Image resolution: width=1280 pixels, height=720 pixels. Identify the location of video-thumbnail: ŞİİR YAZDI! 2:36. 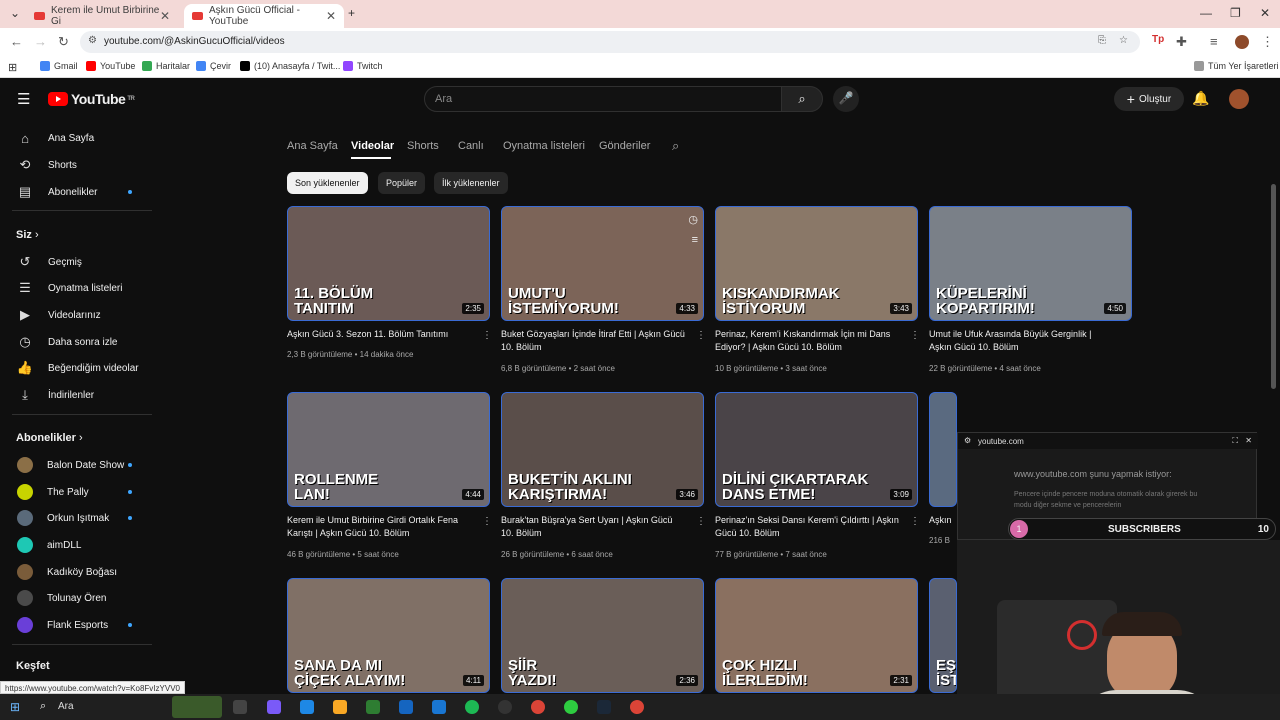
(602, 635).